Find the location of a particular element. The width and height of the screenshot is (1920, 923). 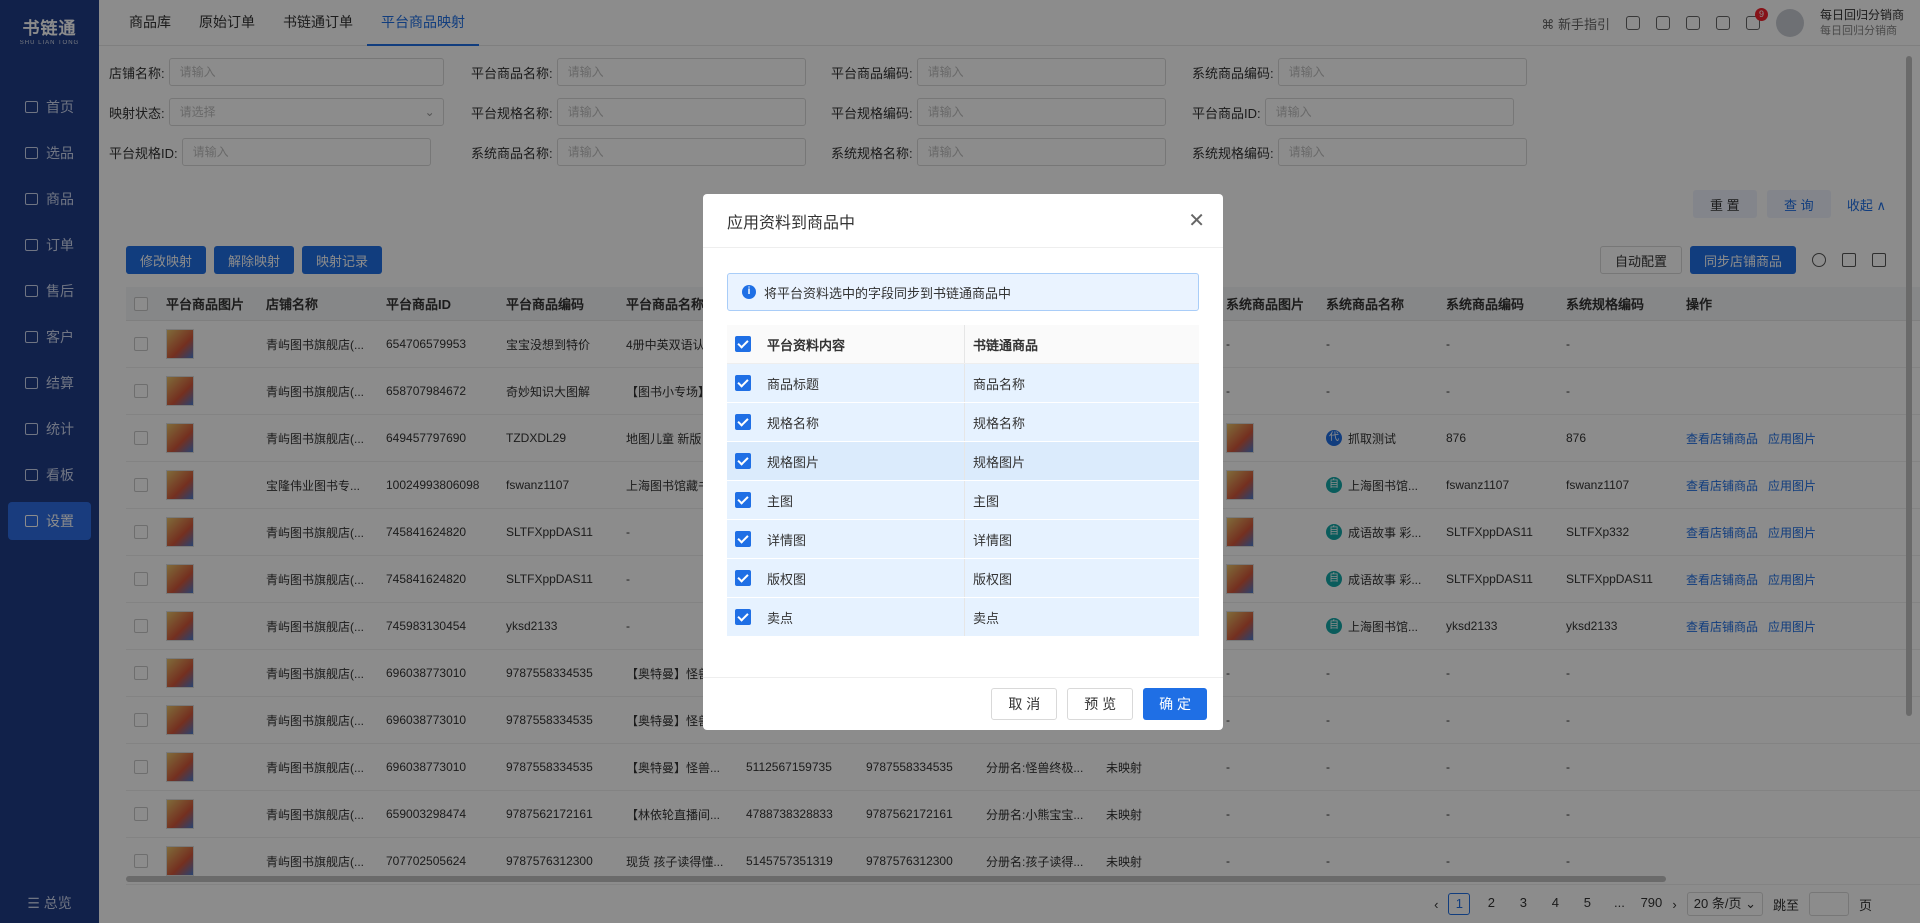

field-platform-content: 商品标题 is located at coordinates (793, 384).